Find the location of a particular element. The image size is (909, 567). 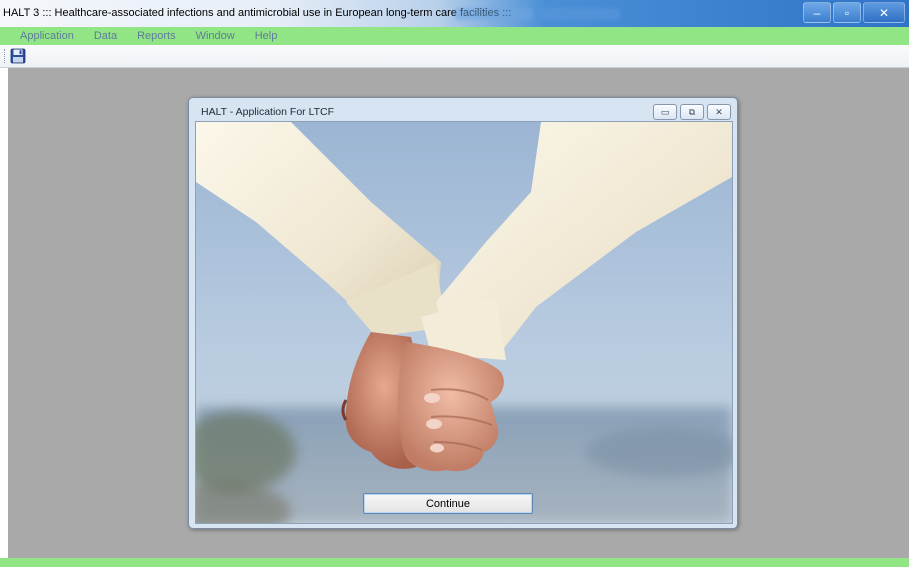

save-icon is located at coordinates (18, 56).